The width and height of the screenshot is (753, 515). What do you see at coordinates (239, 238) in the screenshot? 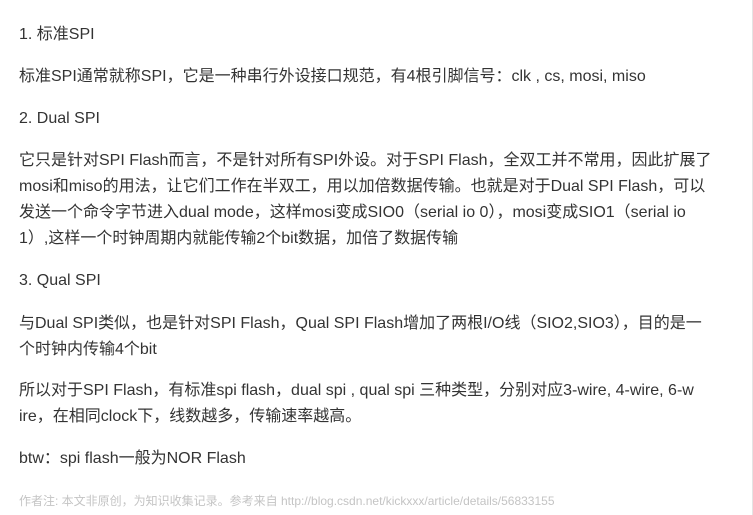
I see `paragraph-line: 1）,这样一个时钟周期内就能传输2个bit数据，加倍了数据传输` at bounding box center [239, 238].